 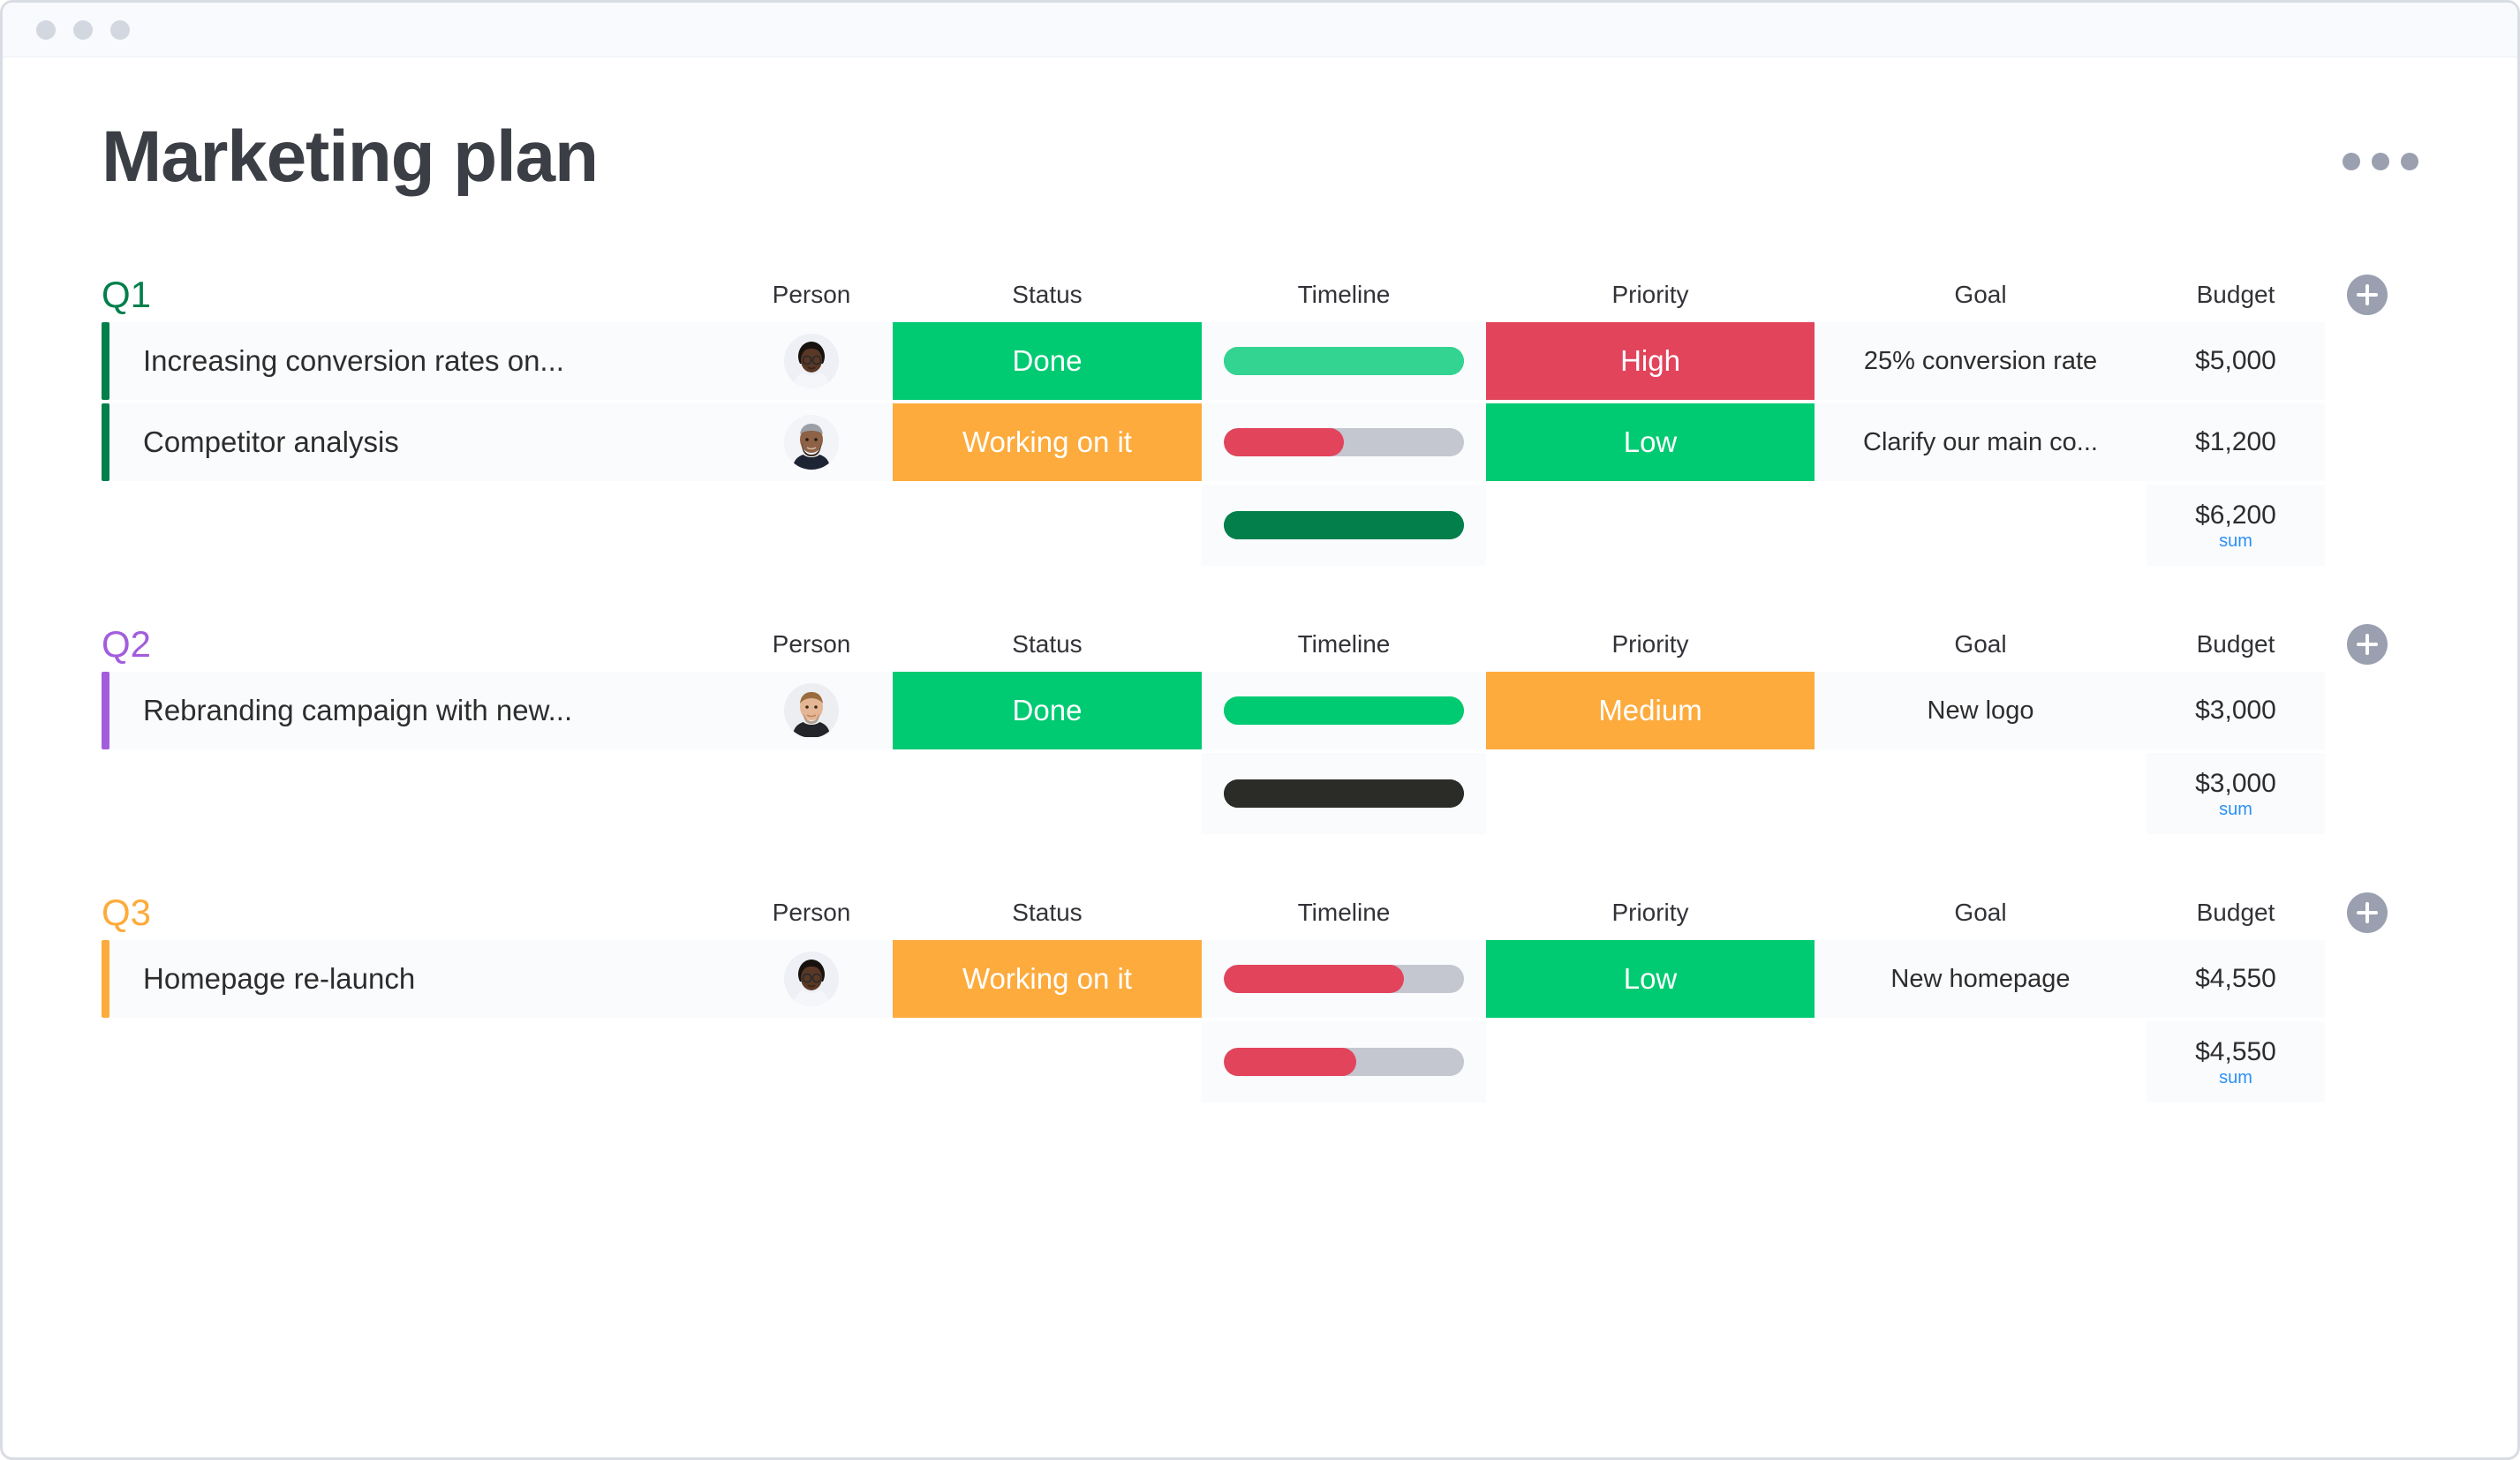 I want to click on status-badge: Working on it, so click(x=1047, y=979).